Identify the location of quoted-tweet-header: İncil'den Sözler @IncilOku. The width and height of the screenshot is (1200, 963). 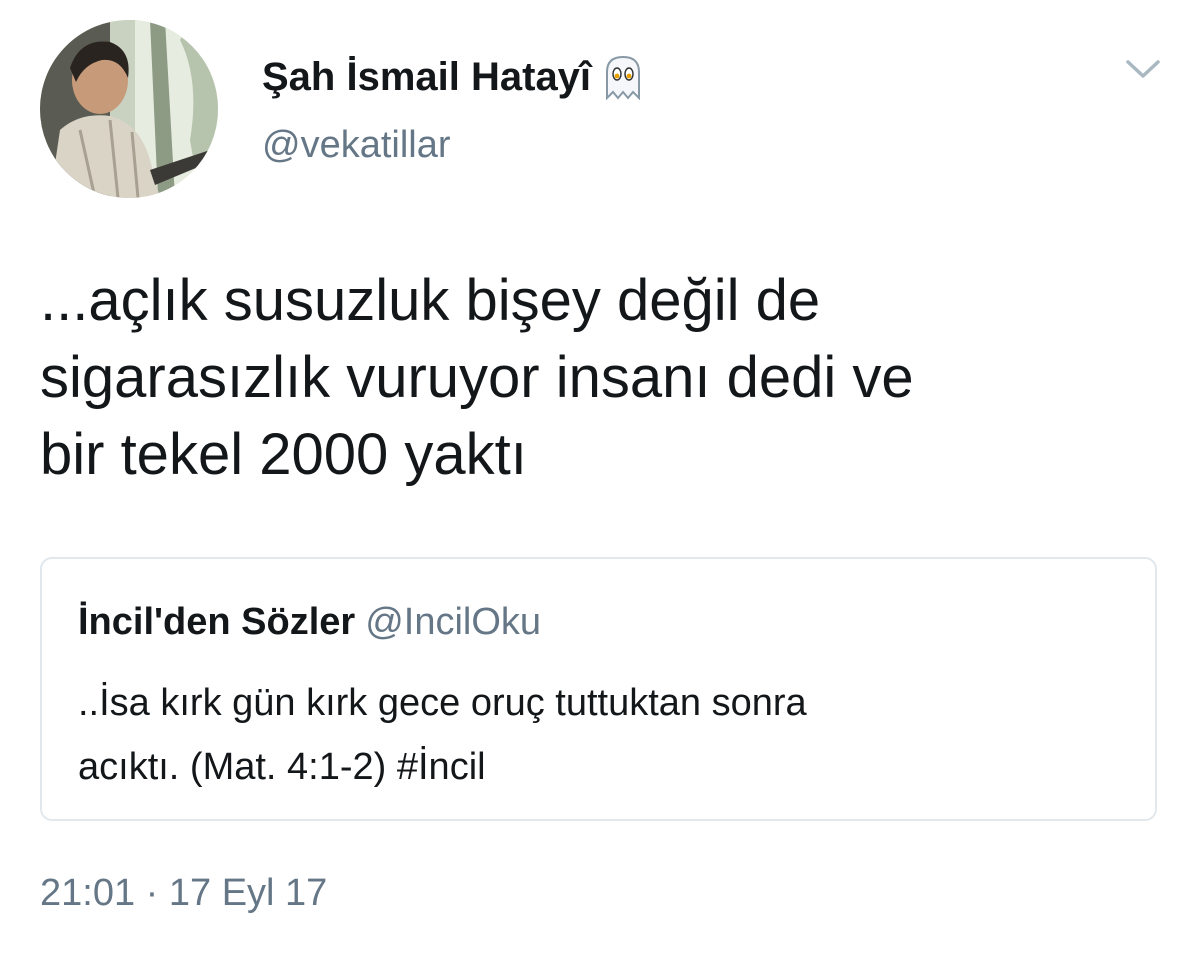
(309, 622).